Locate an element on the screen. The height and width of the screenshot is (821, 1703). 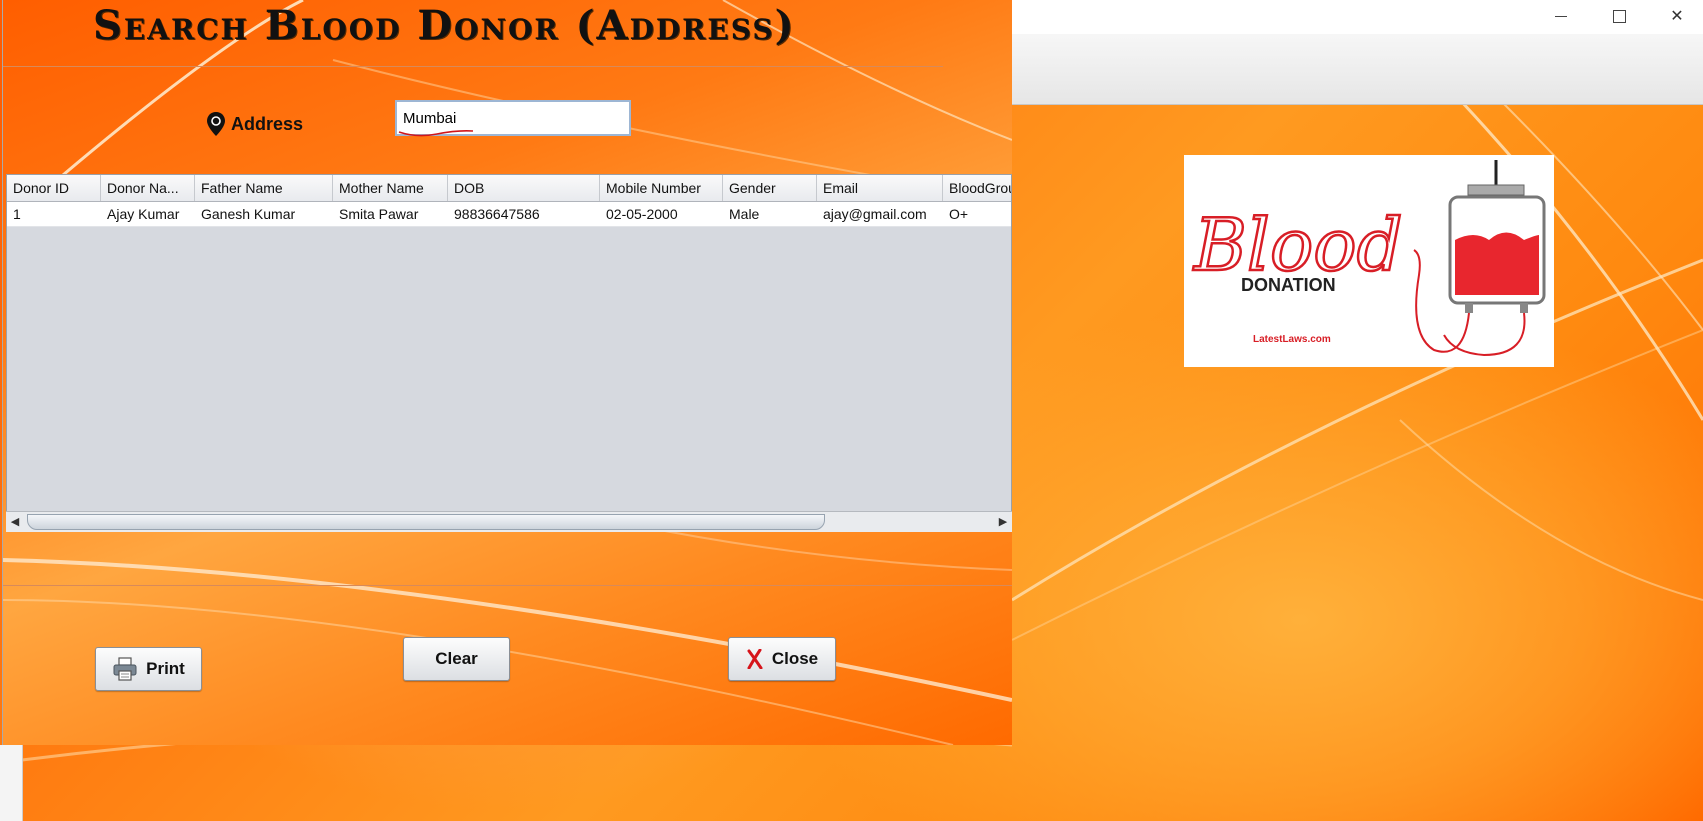
cell-donor-name: Ajay Kumar is located at coordinates (143, 214).